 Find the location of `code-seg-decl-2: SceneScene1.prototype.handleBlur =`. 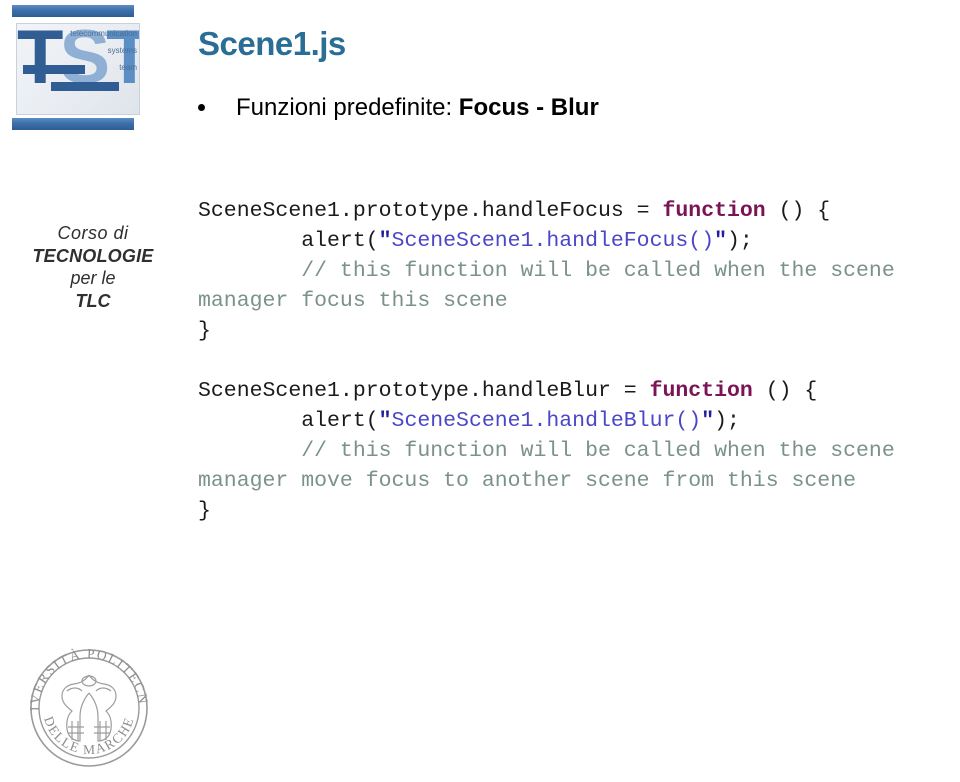

code-seg-decl-2: SceneScene1.prototype.handleBlur = is located at coordinates (424, 391).